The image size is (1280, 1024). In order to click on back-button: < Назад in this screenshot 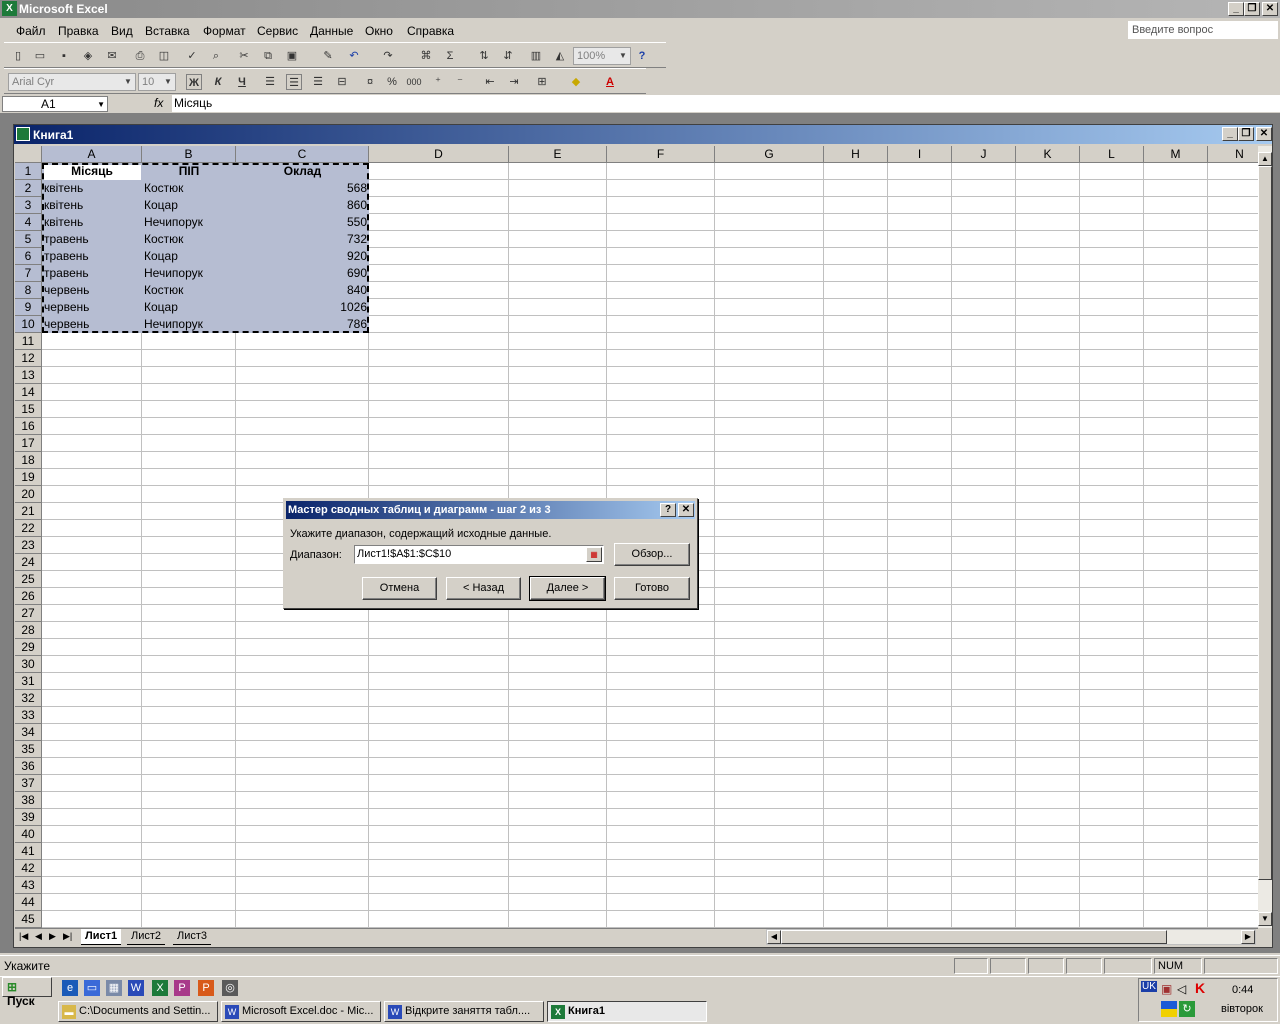, I will do `click(483, 588)`.